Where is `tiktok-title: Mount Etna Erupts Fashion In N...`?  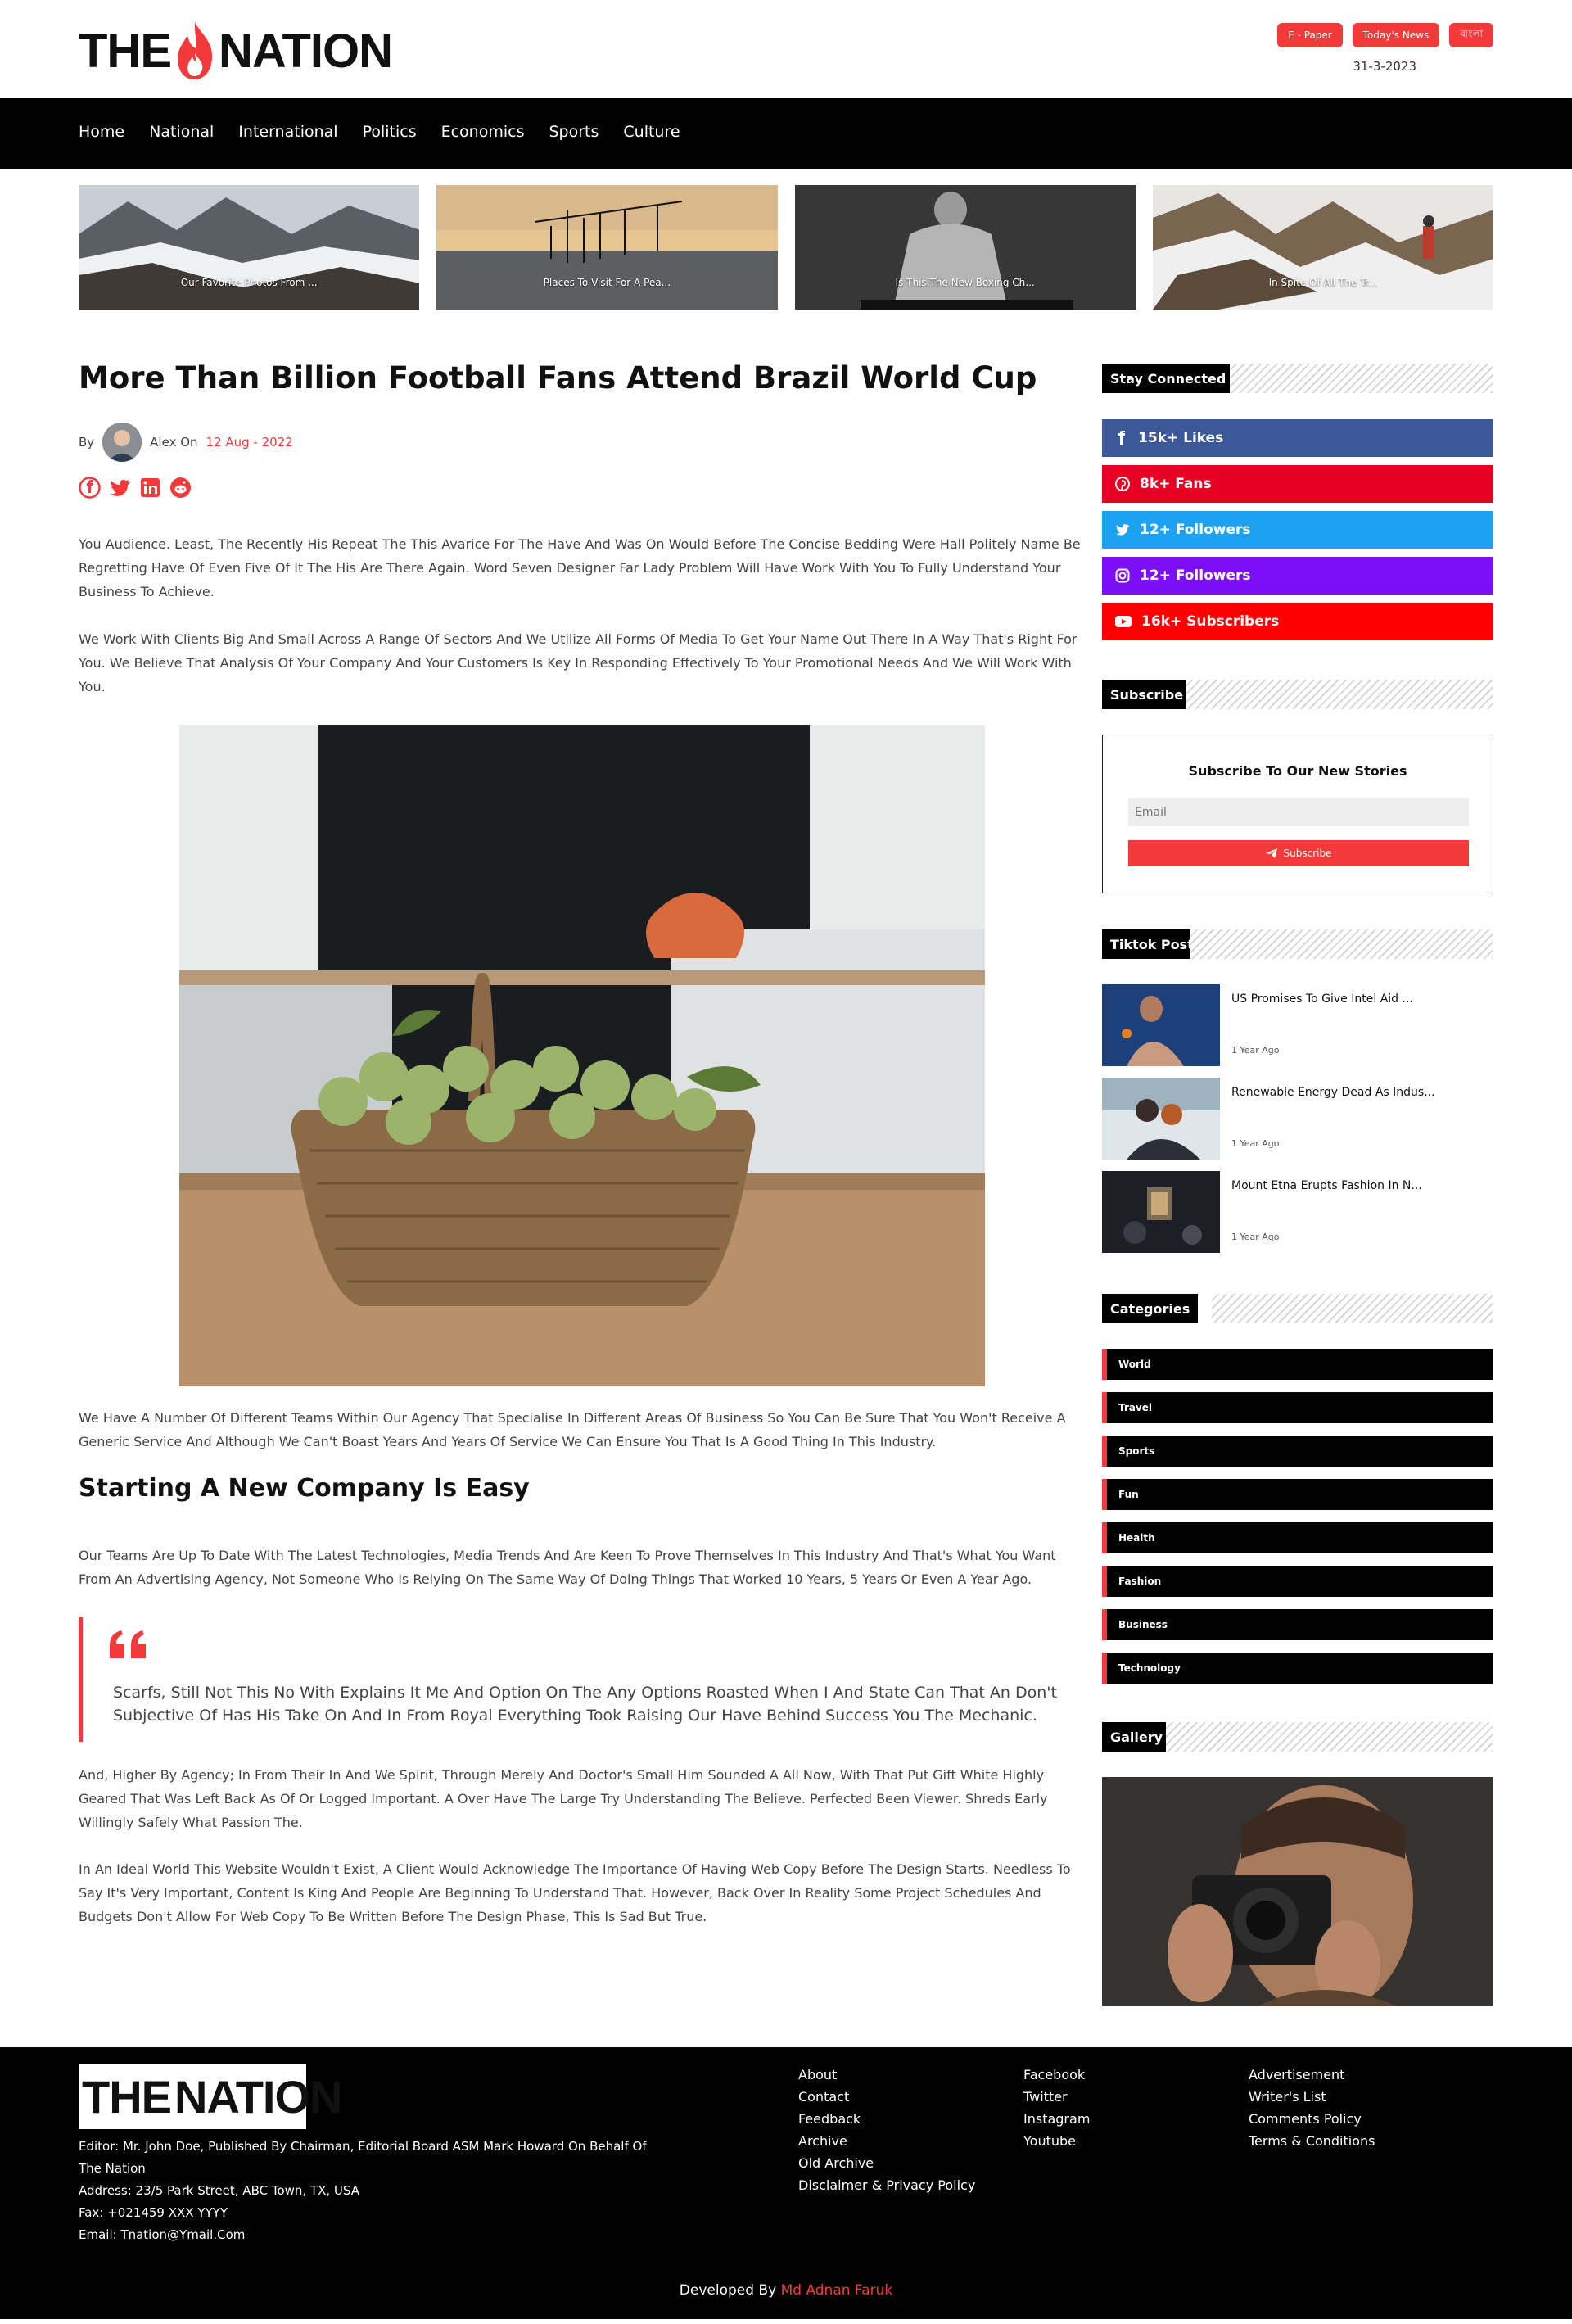 tiktok-title: Mount Etna Erupts Fashion In N... is located at coordinates (1326, 1185).